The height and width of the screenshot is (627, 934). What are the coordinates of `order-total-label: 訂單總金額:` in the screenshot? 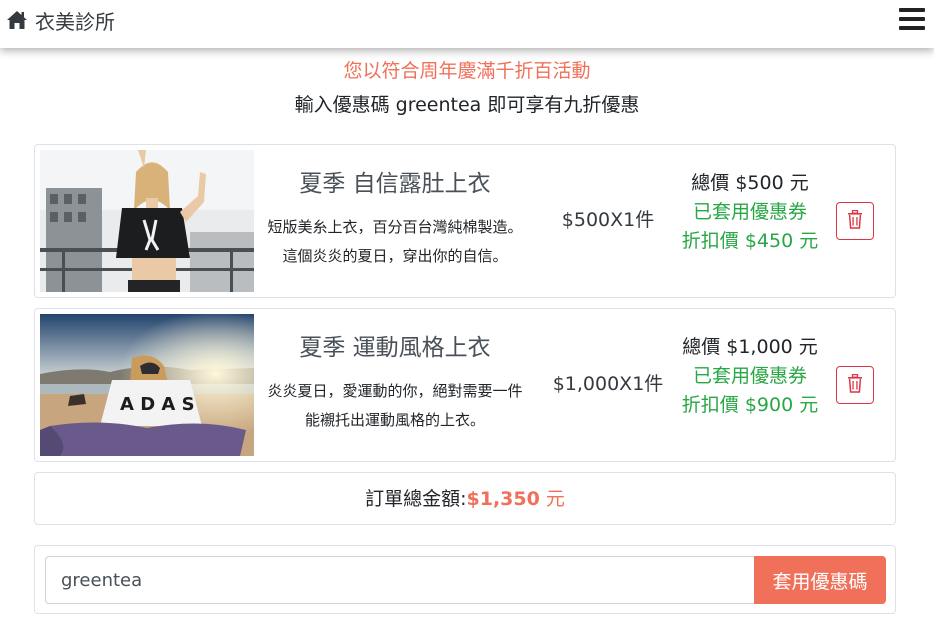 It's located at (416, 499).